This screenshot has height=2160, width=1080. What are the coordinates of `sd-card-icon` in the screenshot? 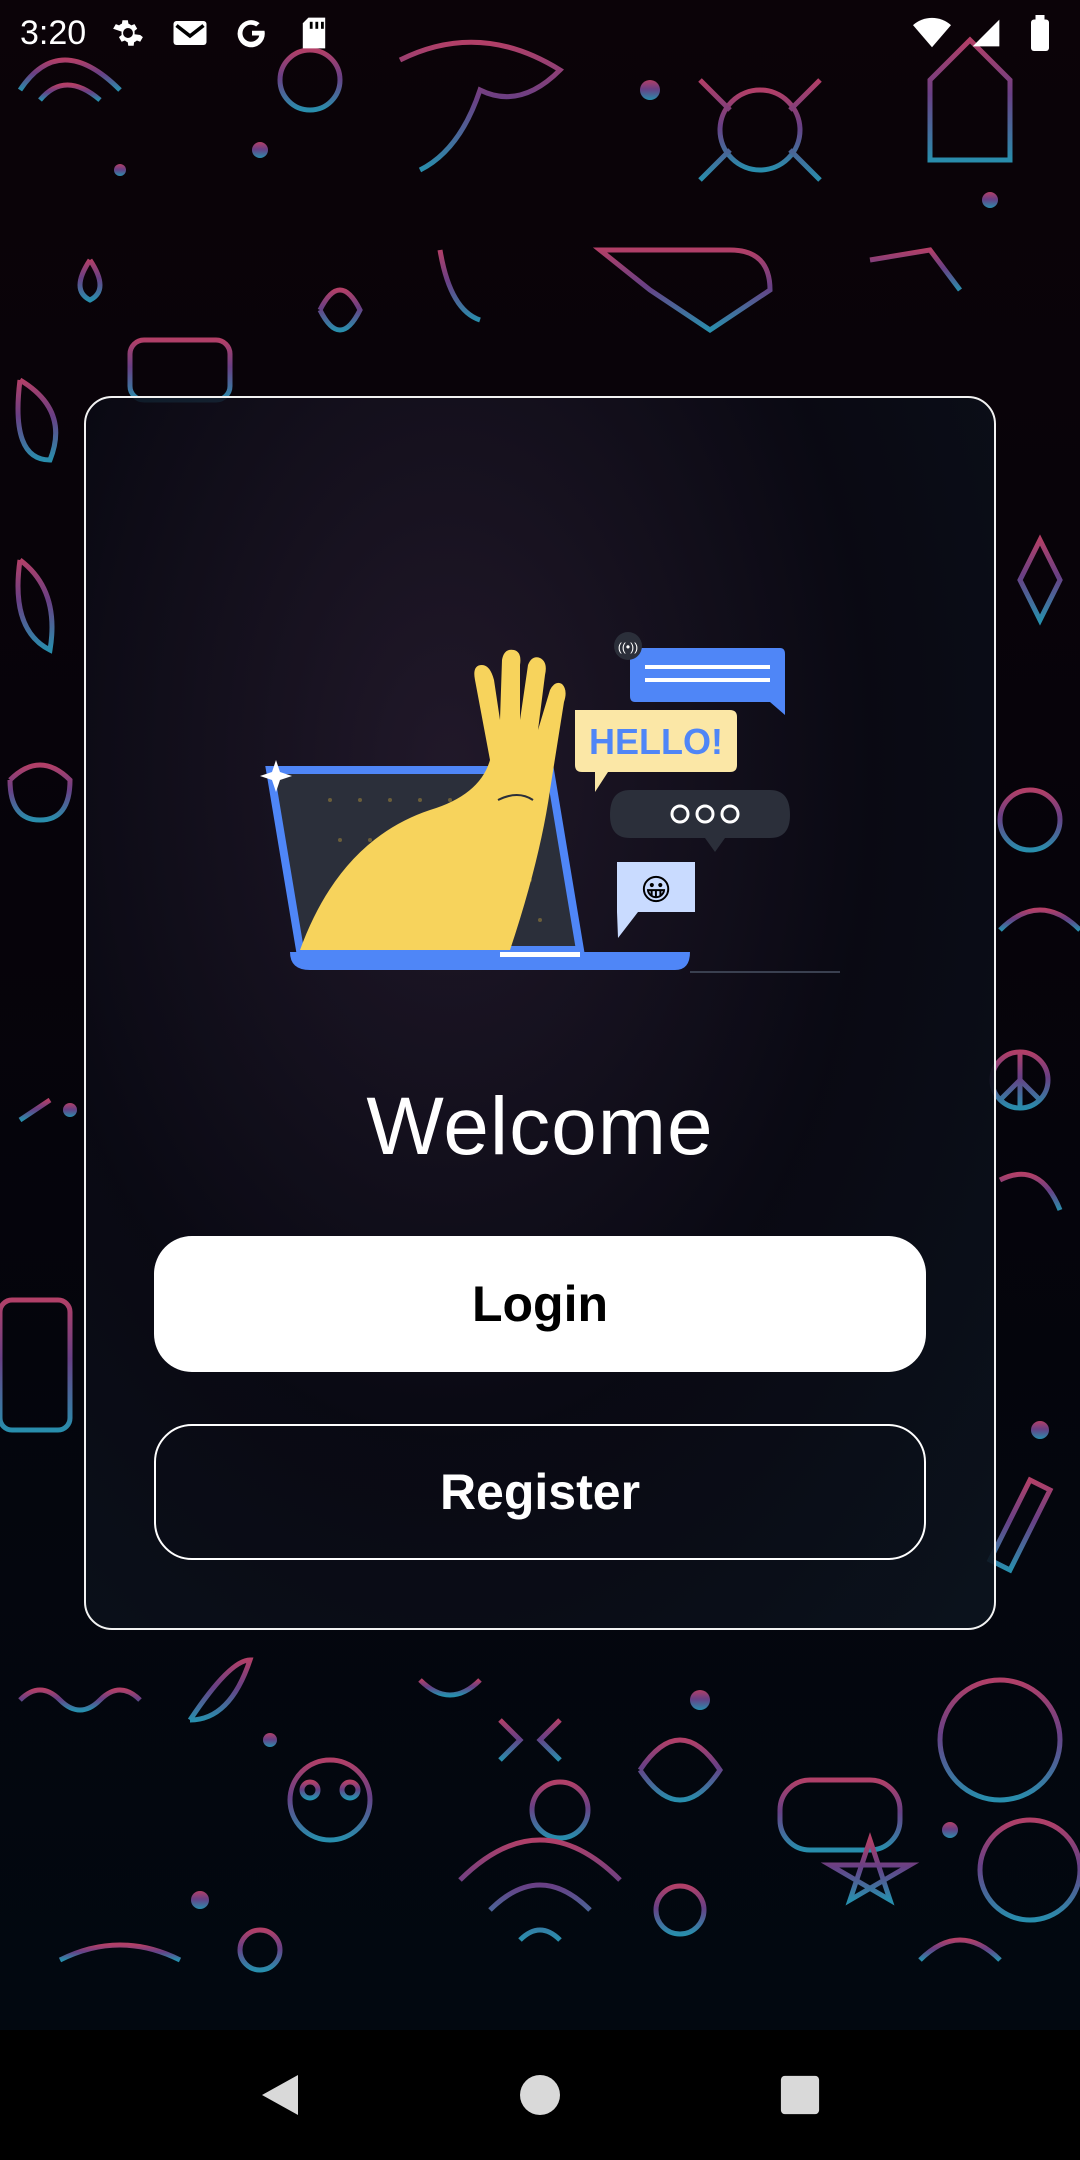 It's located at (314, 33).